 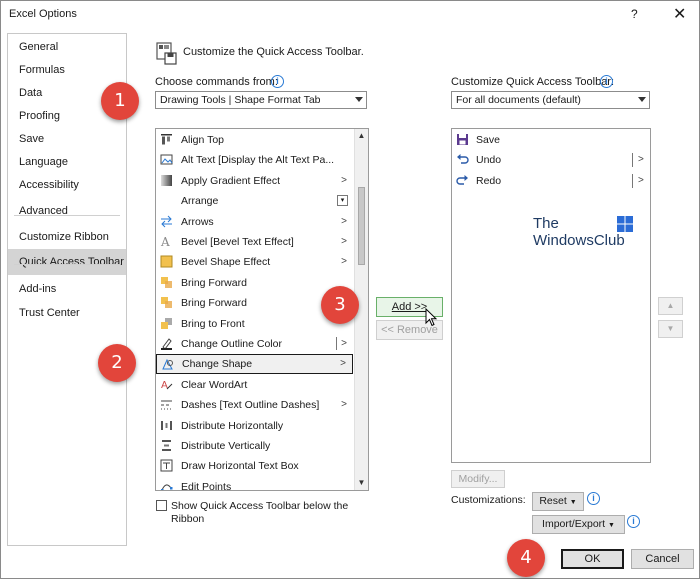 What do you see at coordinates (340, 305) in the screenshot?
I see `step-marker-3: 3` at bounding box center [340, 305].